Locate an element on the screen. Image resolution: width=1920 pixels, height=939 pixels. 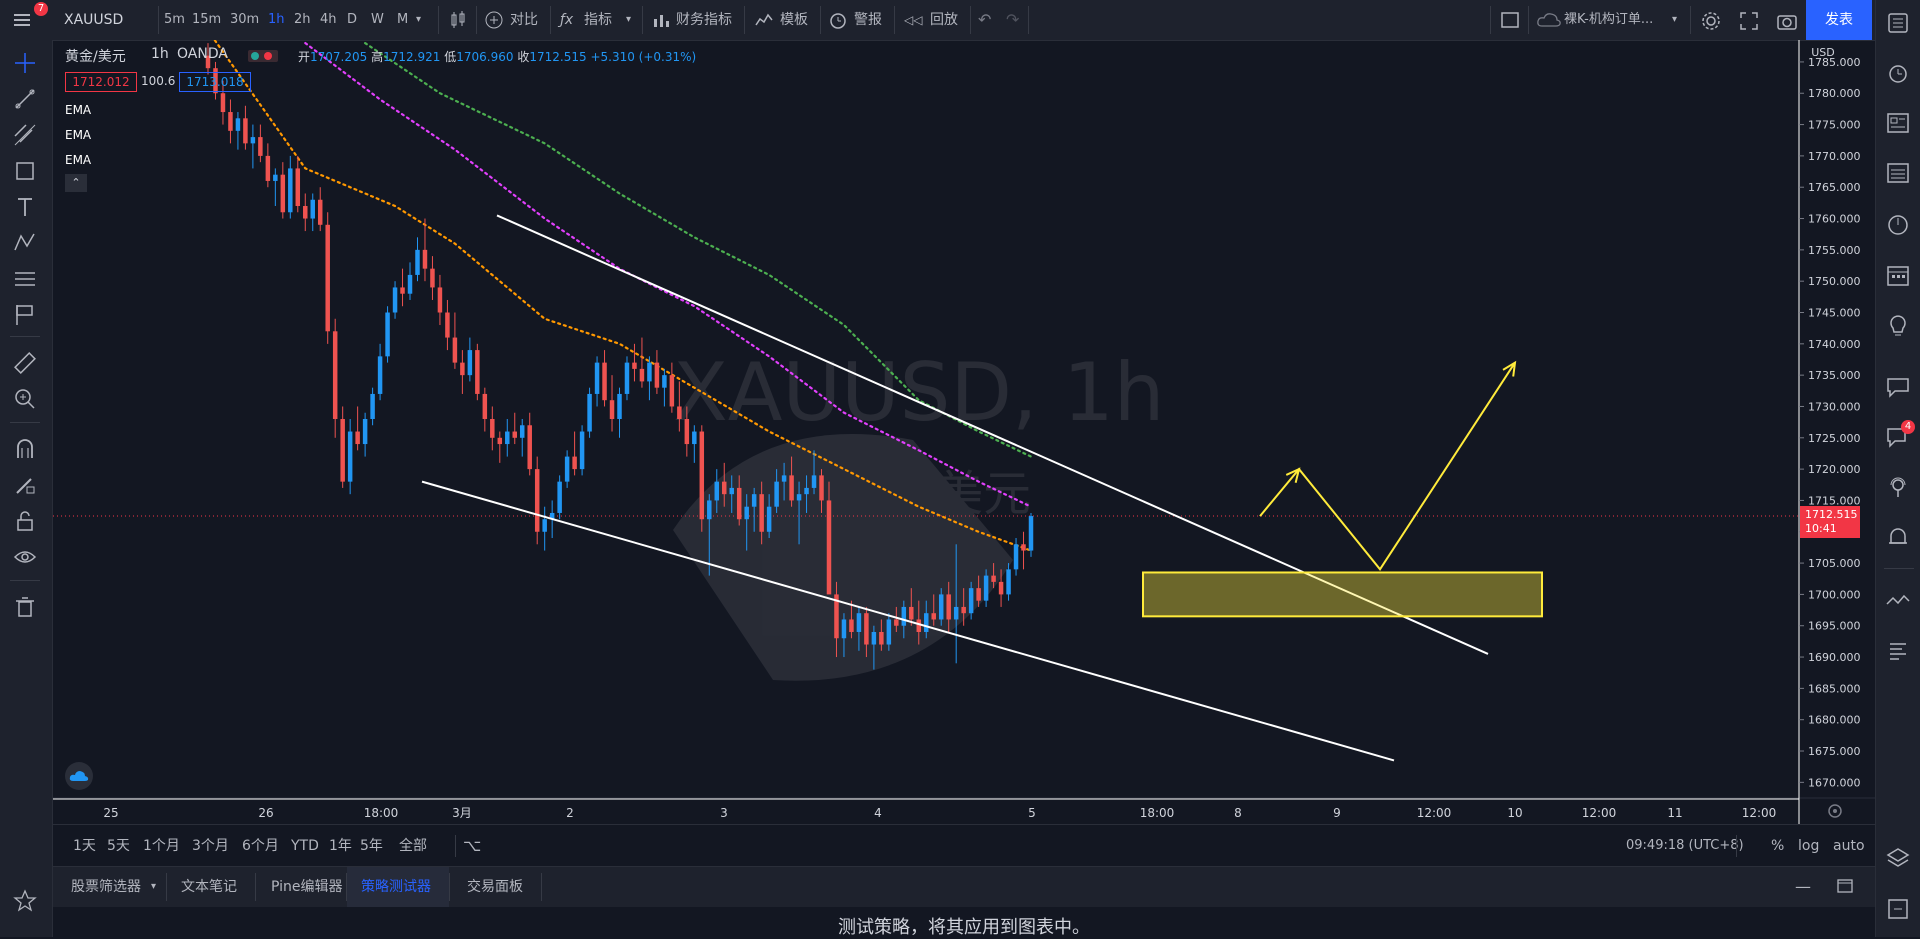
notification-bell-icon is located at coordinates (1898, 537).